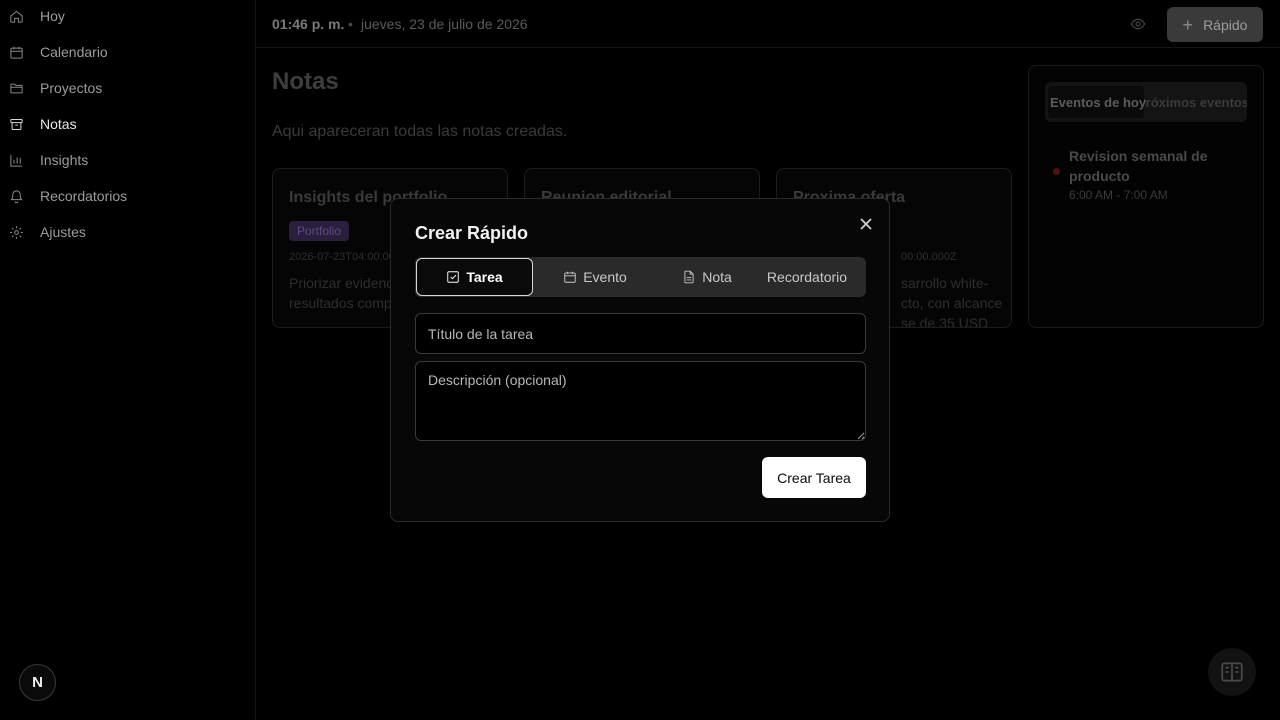 The image size is (1280, 720). Describe the element at coordinates (605, 277) in the screenshot. I see `tab-label: Evento` at that location.